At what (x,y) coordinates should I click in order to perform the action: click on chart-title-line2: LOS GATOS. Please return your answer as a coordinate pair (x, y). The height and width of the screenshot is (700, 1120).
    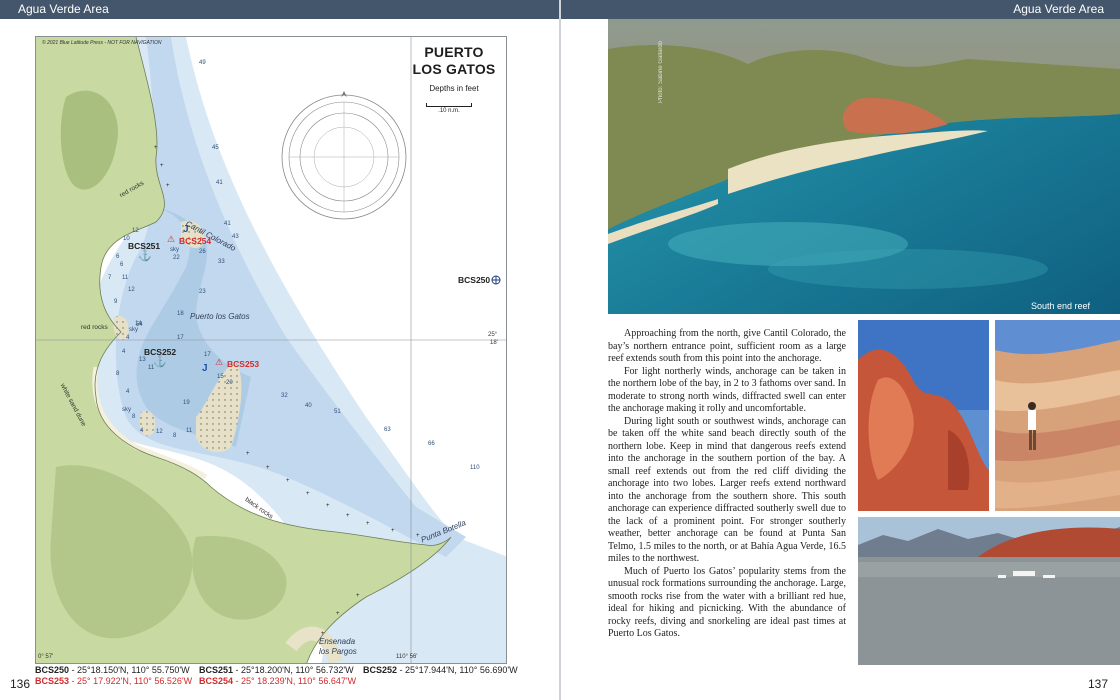
    Looking at the image, I should click on (454, 69).